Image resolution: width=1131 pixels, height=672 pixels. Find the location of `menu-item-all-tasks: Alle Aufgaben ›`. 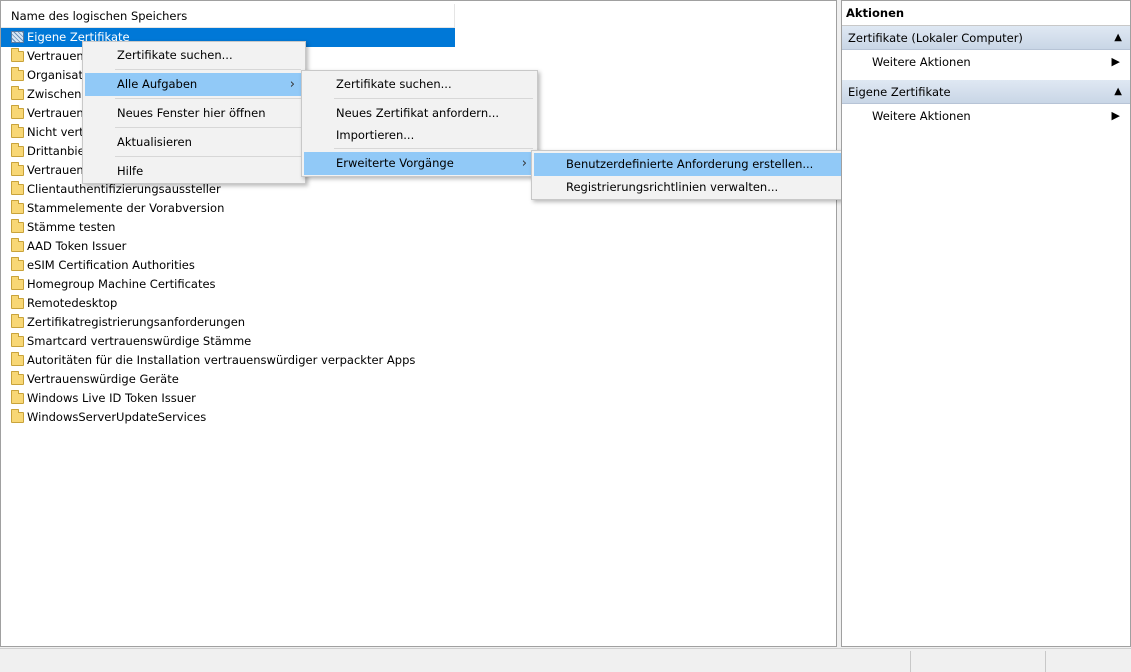

menu-item-all-tasks: Alle Aufgaben › is located at coordinates (194, 84).